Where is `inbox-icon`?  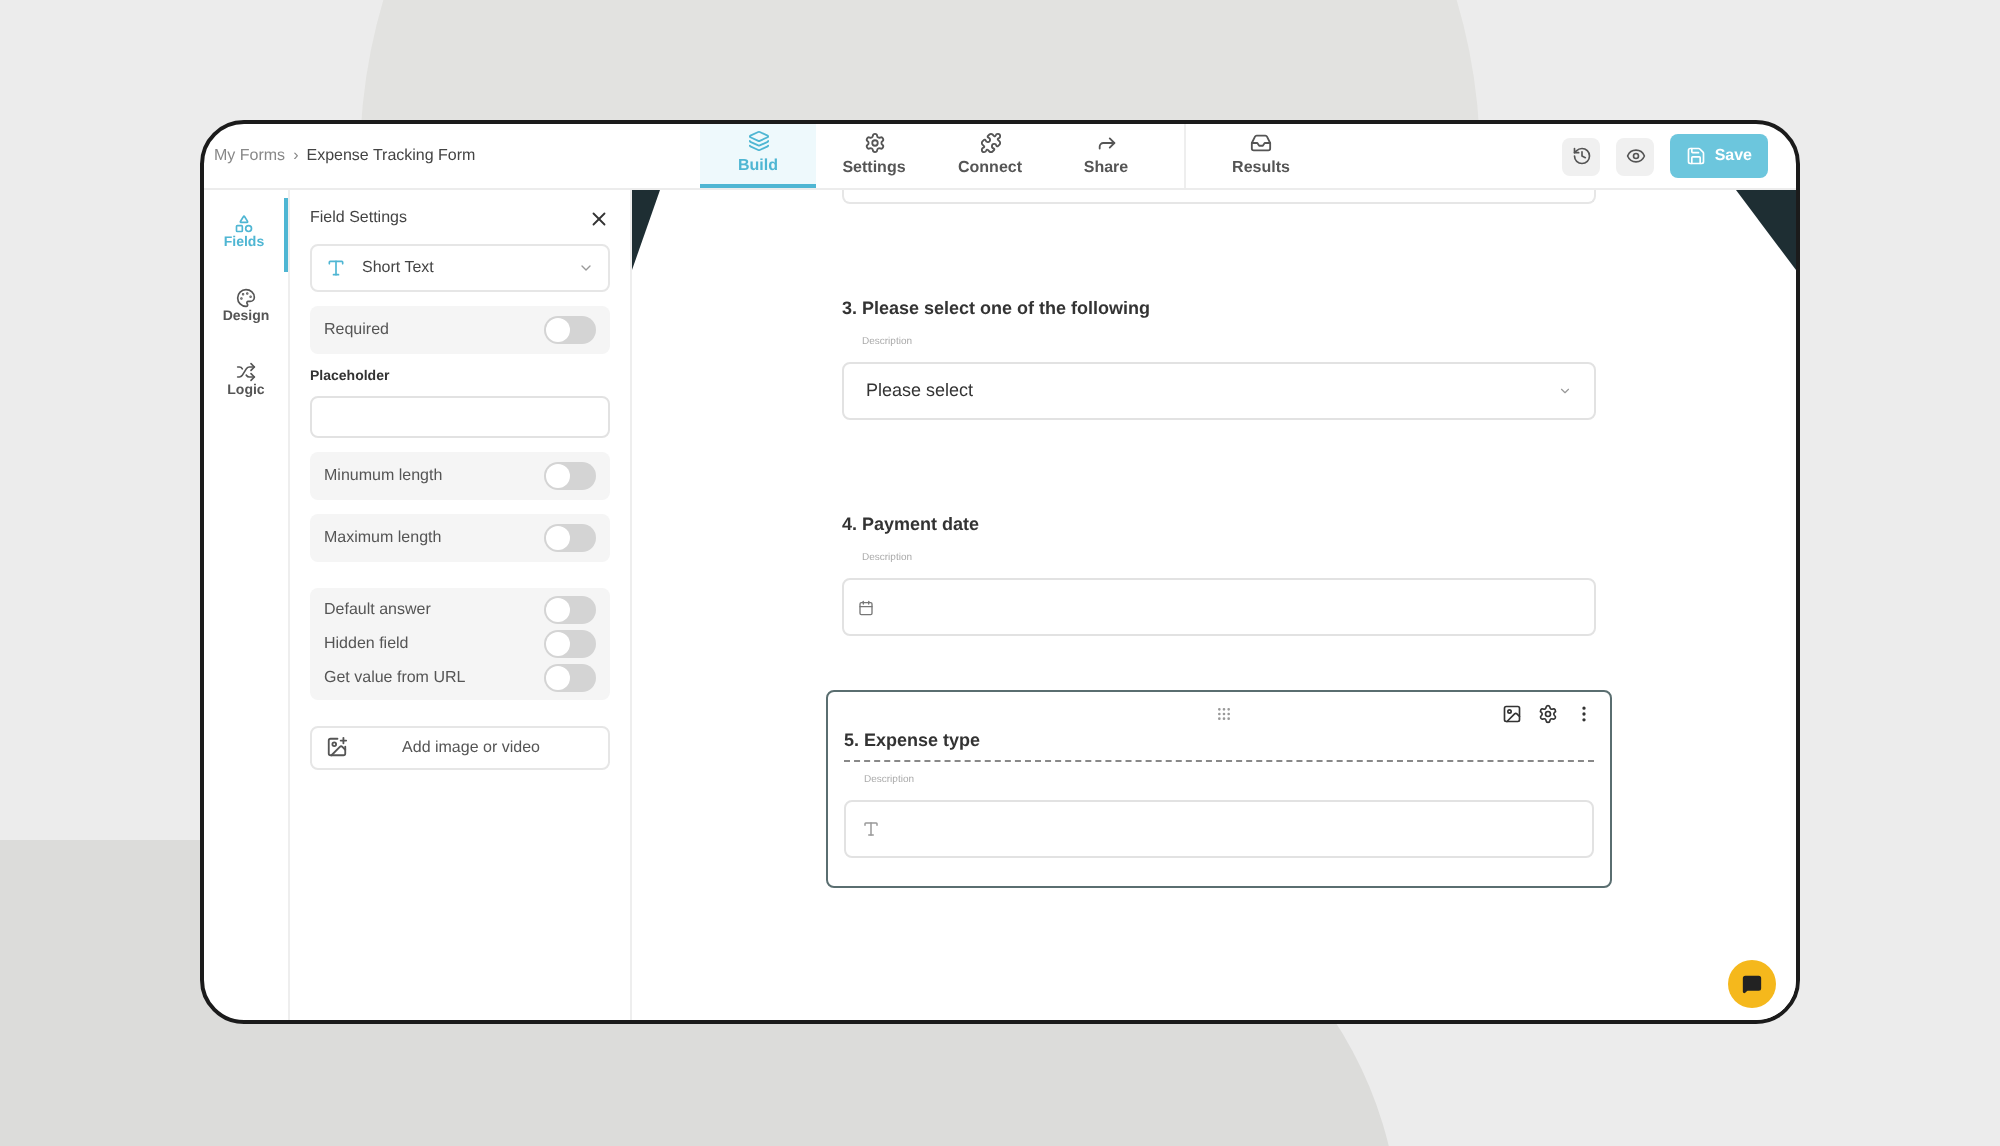 inbox-icon is located at coordinates (1261, 143).